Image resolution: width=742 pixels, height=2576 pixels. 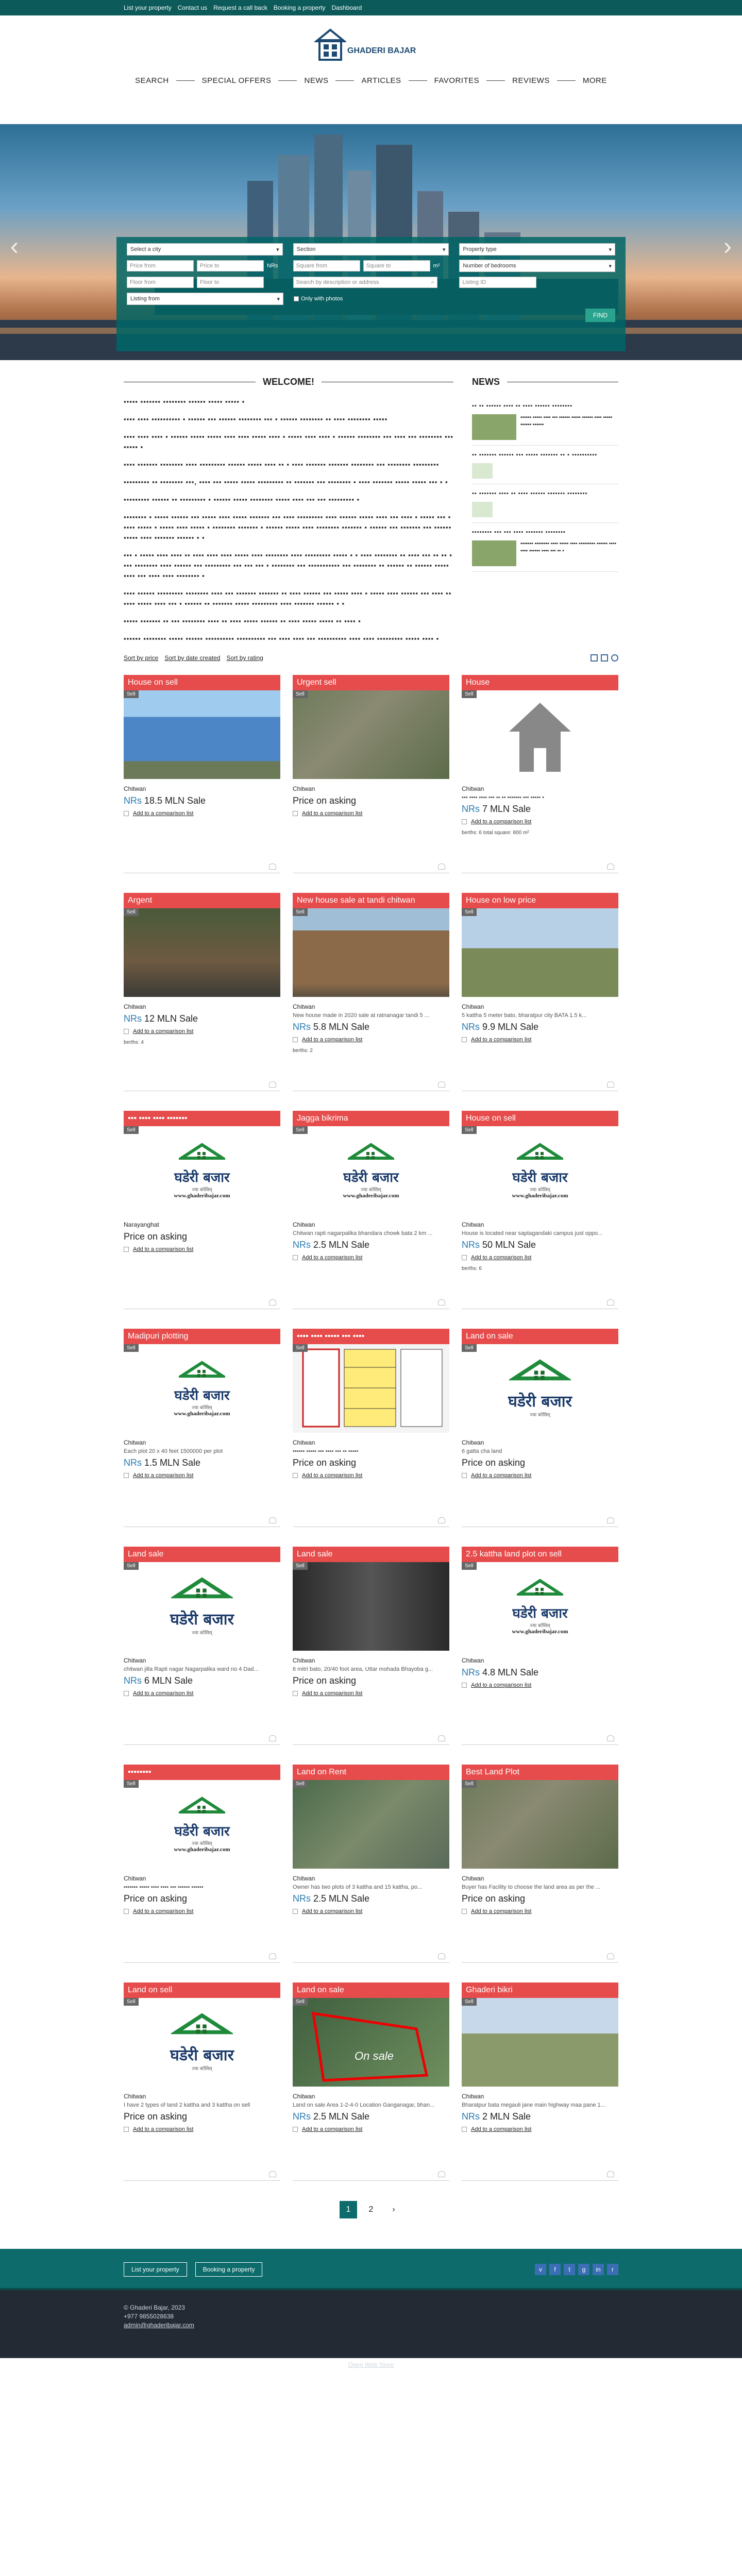 What do you see at coordinates (540, 900) in the screenshot?
I see `listing-badge: House on low price` at bounding box center [540, 900].